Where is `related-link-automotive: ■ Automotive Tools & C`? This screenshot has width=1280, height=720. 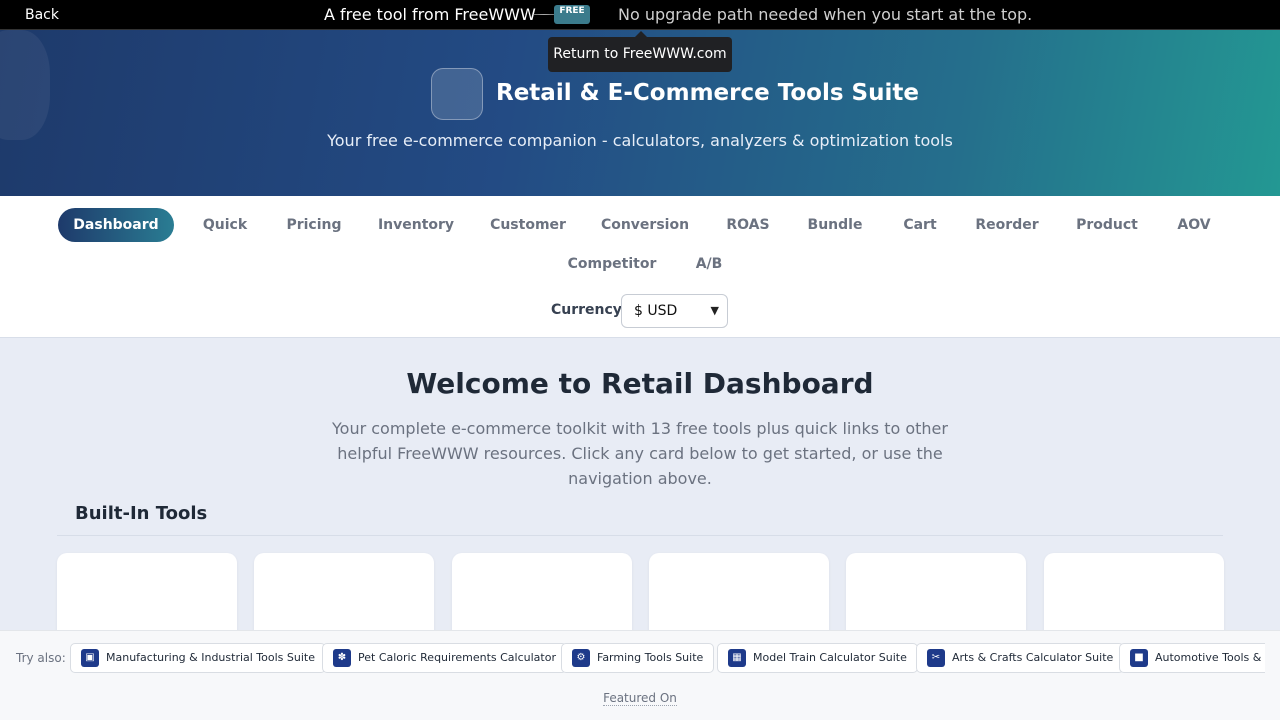 related-link-automotive: ■ Automotive Tools & C is located at coordinates (1192, 658).